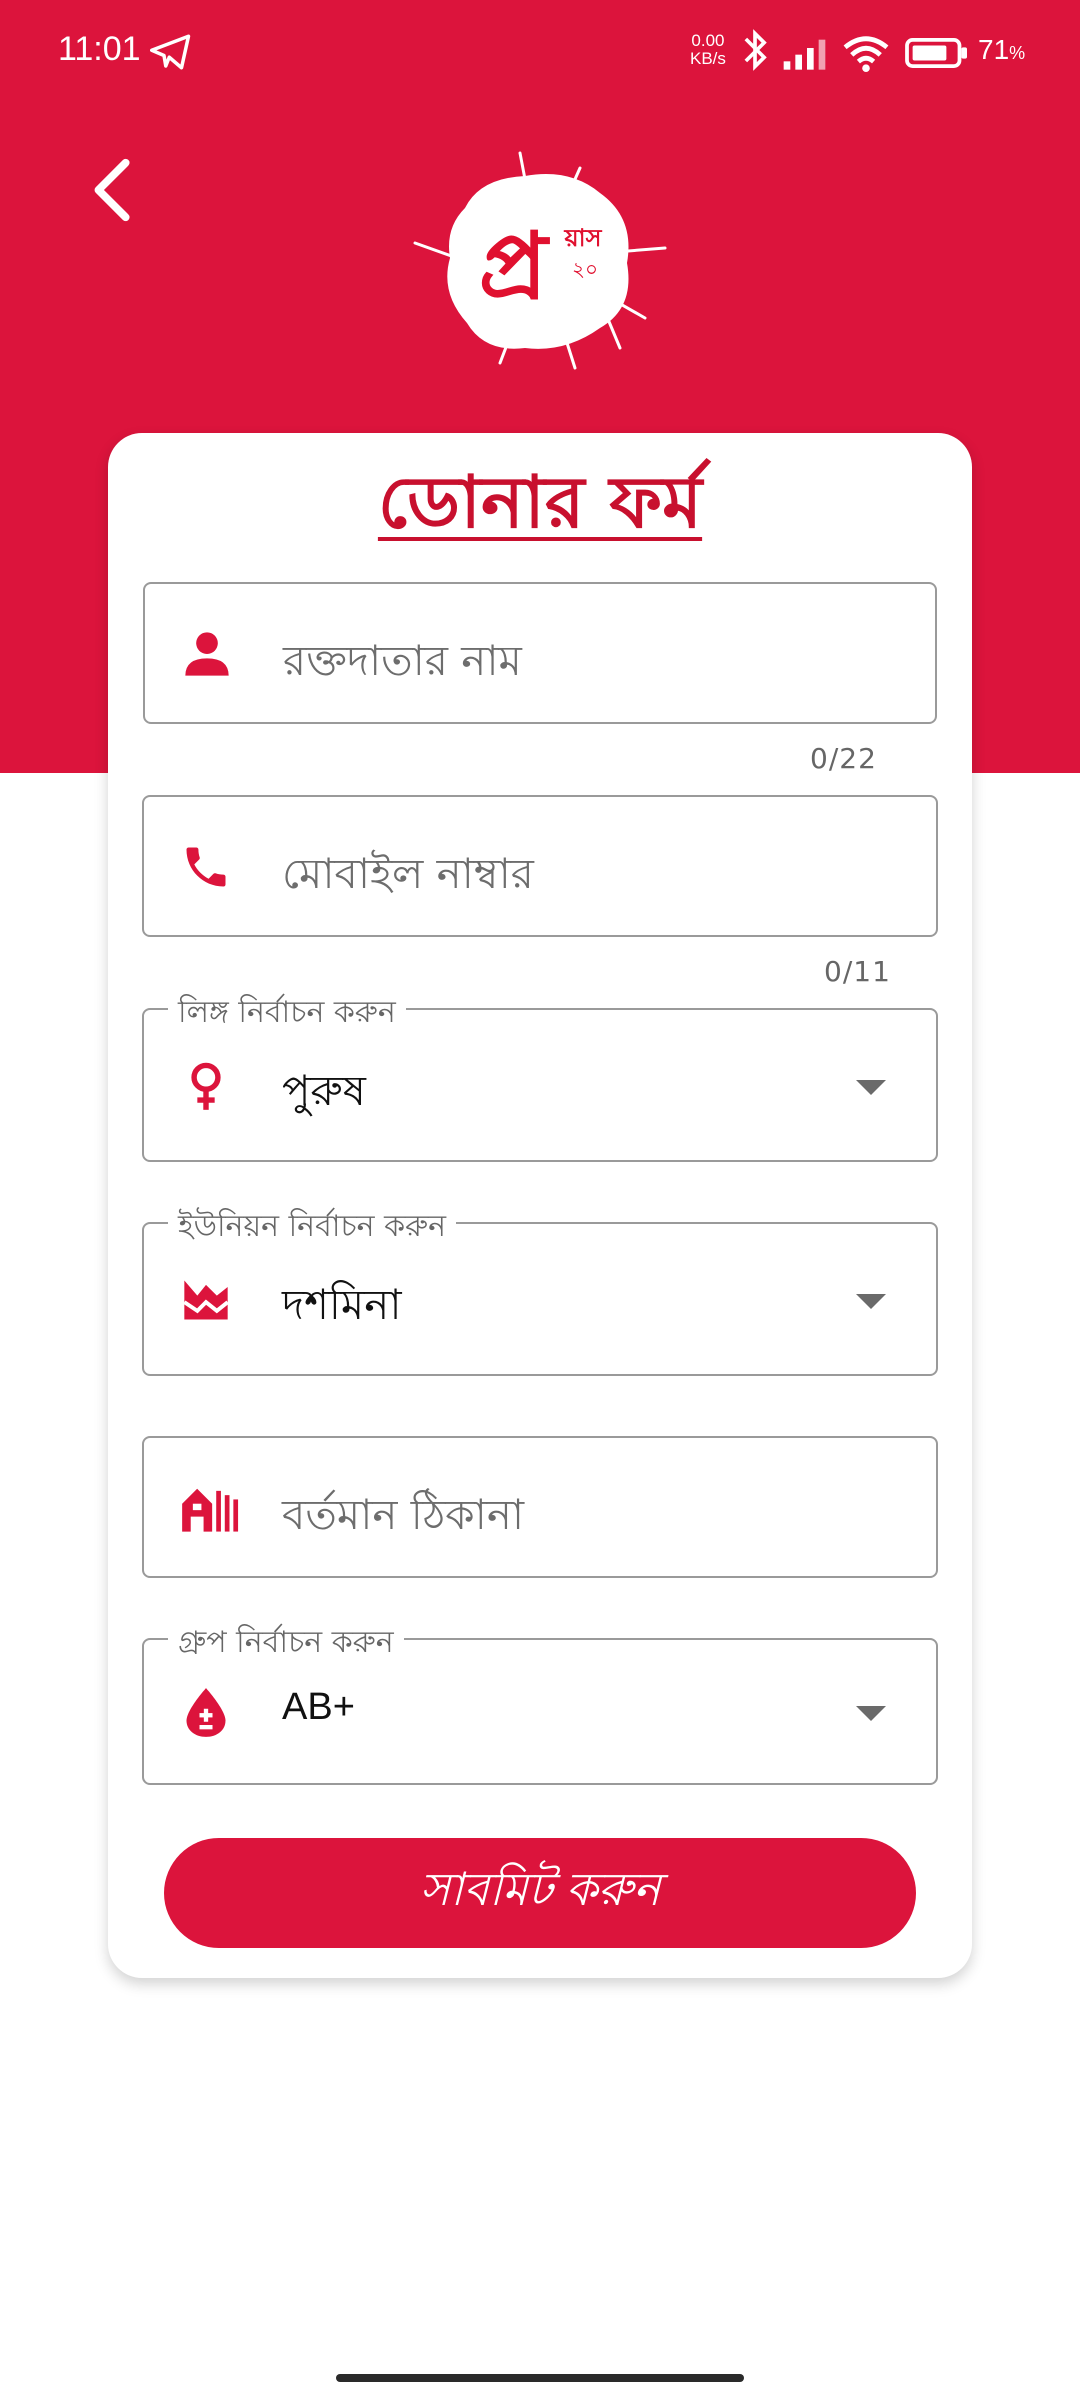  I want to click on terrain-icon, so click(206, 1300).